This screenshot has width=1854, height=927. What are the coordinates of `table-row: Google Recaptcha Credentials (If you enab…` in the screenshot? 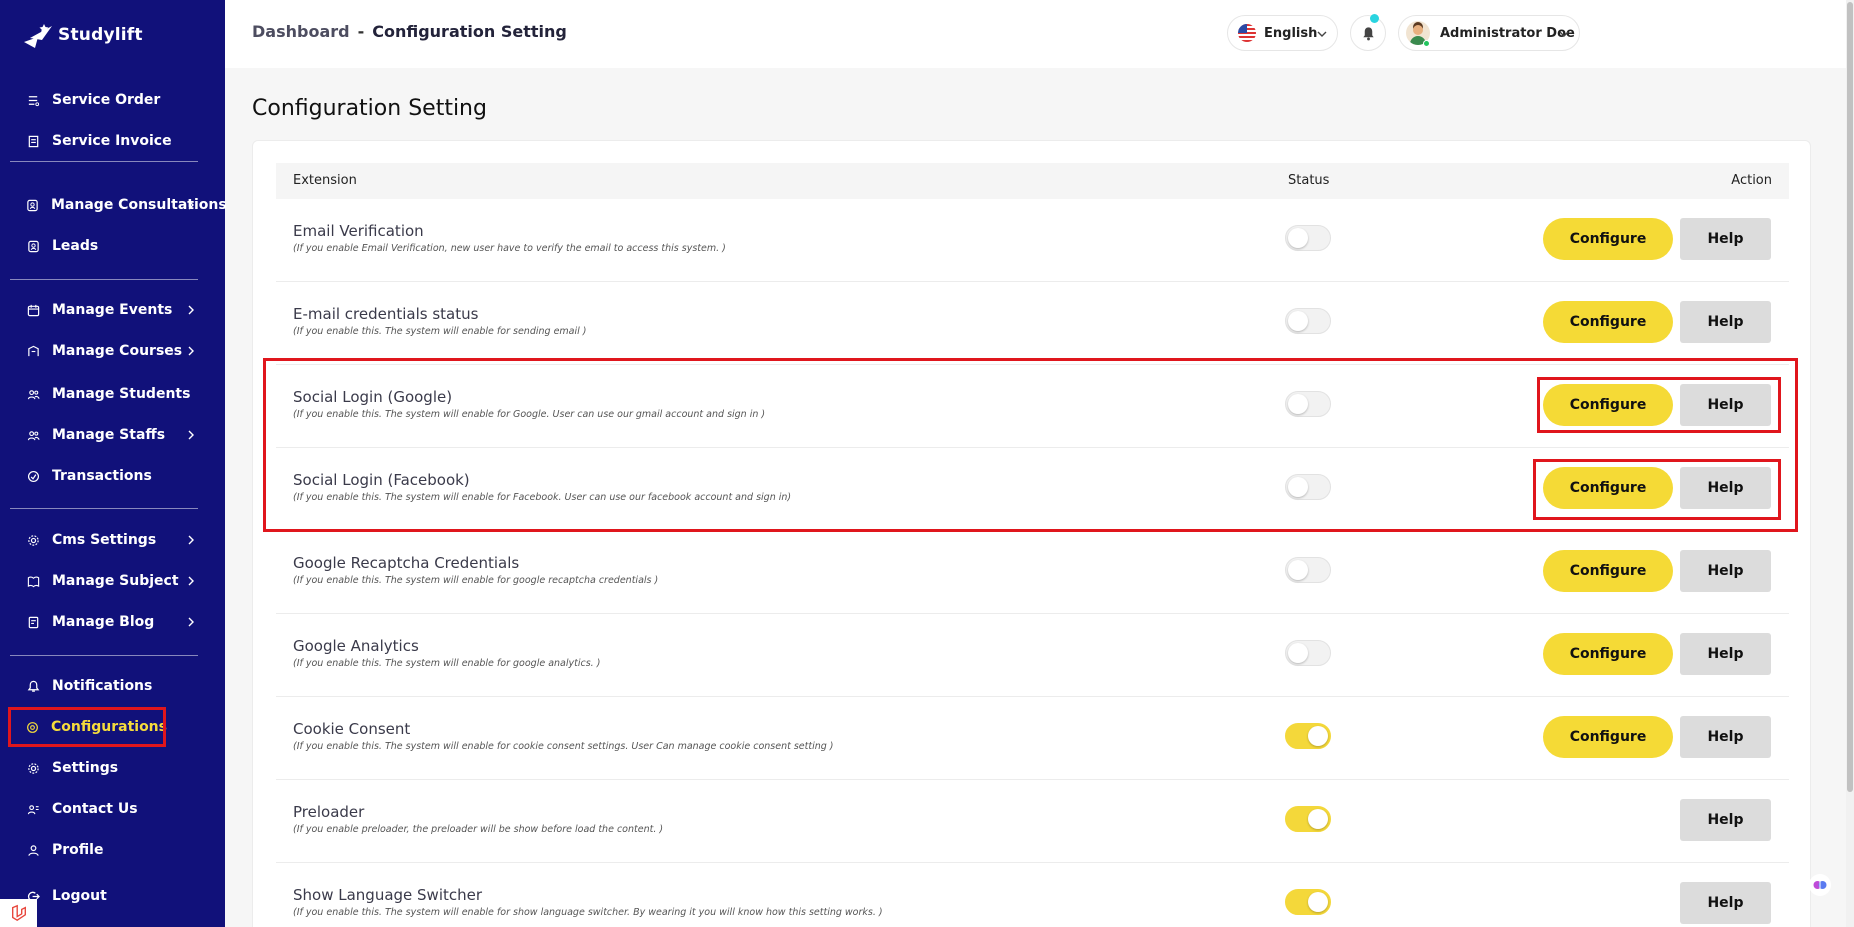 It's located at (1032, 572).